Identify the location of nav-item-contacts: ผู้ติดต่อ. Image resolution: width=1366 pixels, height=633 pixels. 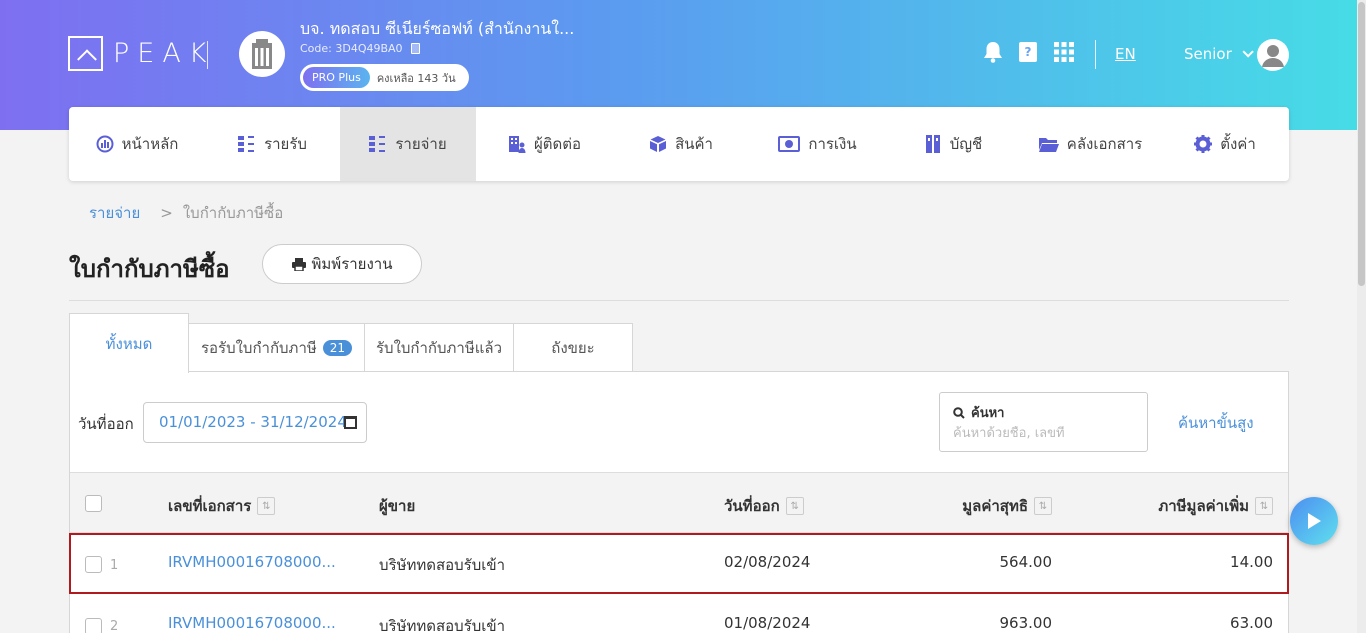
(544, 144).